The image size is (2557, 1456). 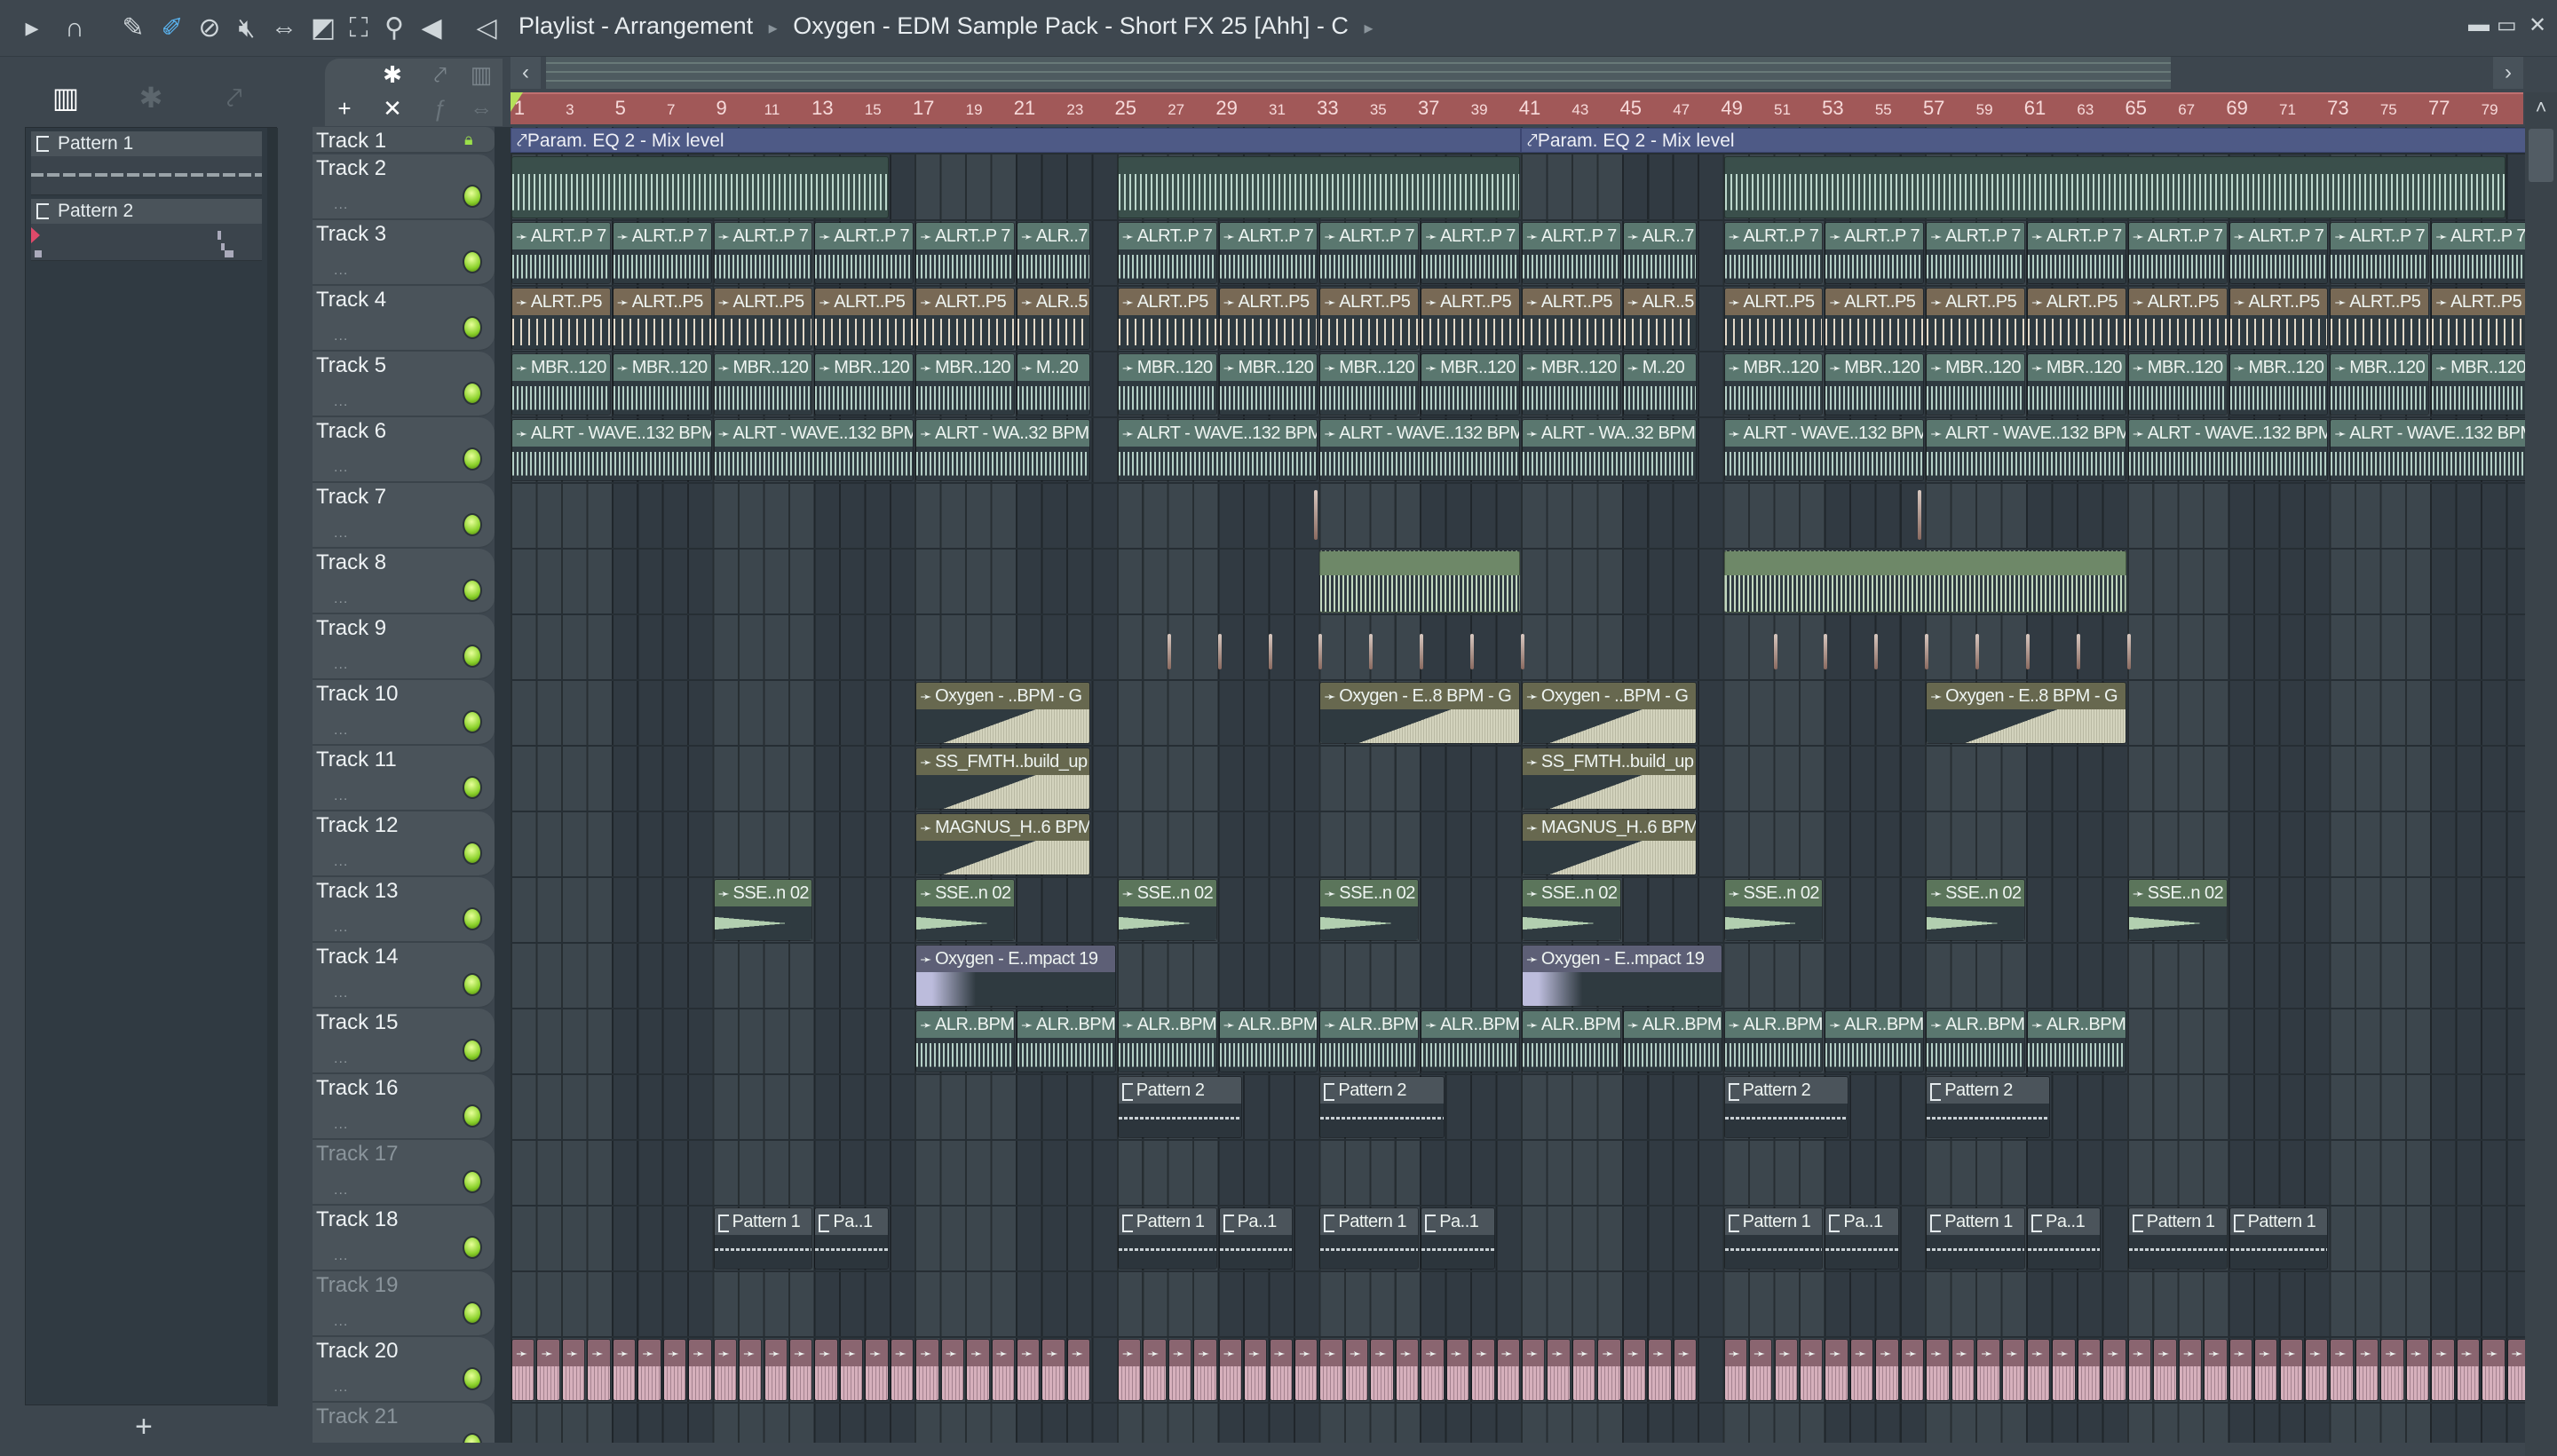 What do you see at coordinates (471, 139) in the screenshot?
I see `lock-icon: 🔒︎` at bounding box center [471, 139].